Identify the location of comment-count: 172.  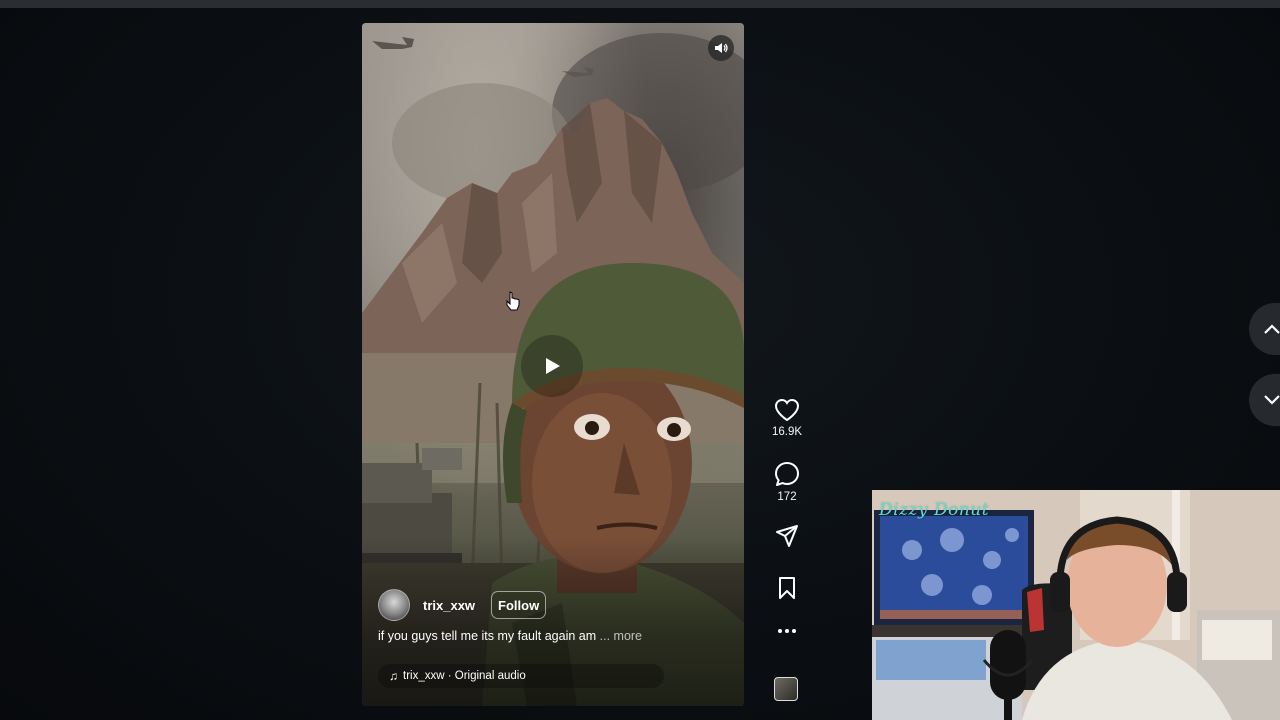
(787, 497).